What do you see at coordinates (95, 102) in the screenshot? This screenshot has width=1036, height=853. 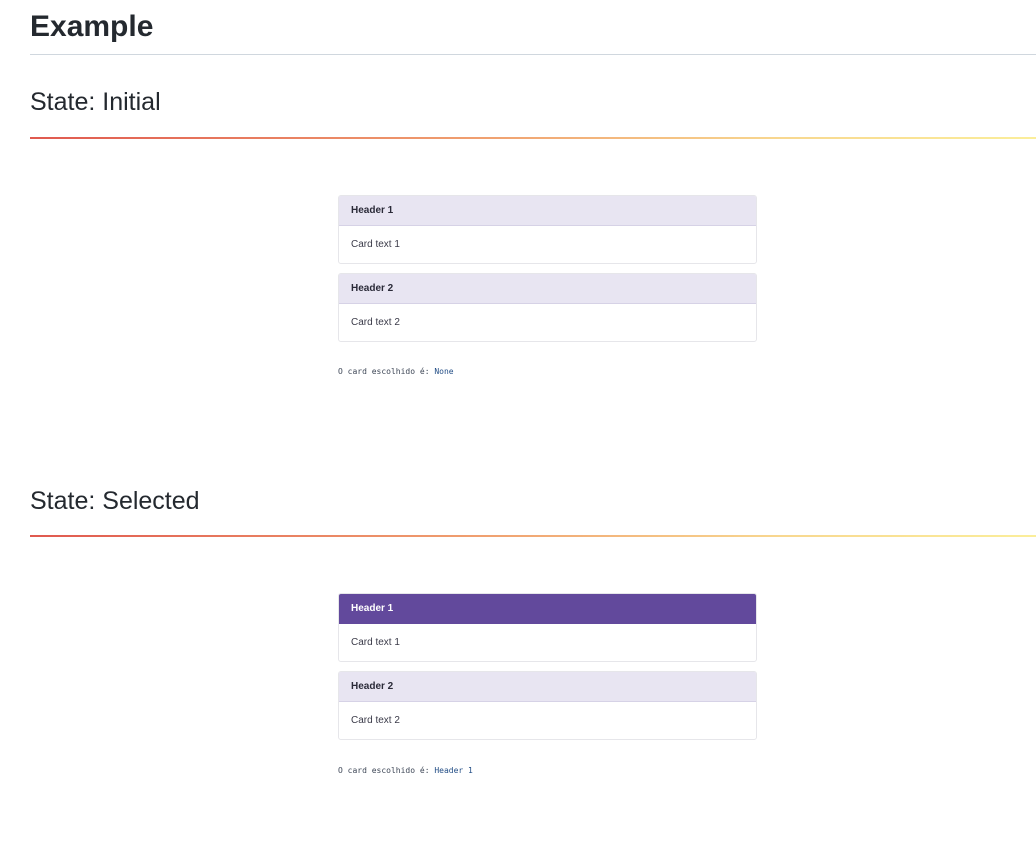 I see `state-initial-heading: State: Initial` at bounding box center [95, 102].